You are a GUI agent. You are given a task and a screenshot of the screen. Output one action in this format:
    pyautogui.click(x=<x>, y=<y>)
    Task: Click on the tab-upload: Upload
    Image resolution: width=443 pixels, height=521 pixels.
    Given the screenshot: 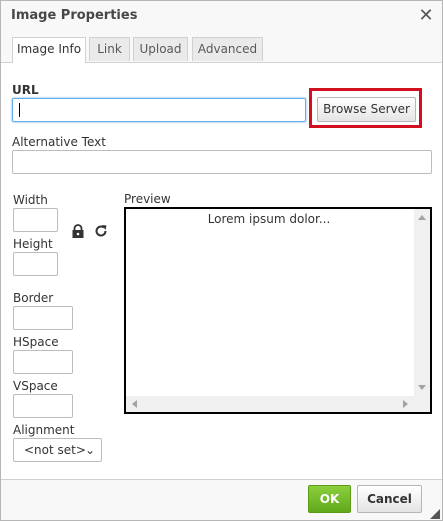 What is the action you would take?
    pyautogui.click(x=160, y=49)
    